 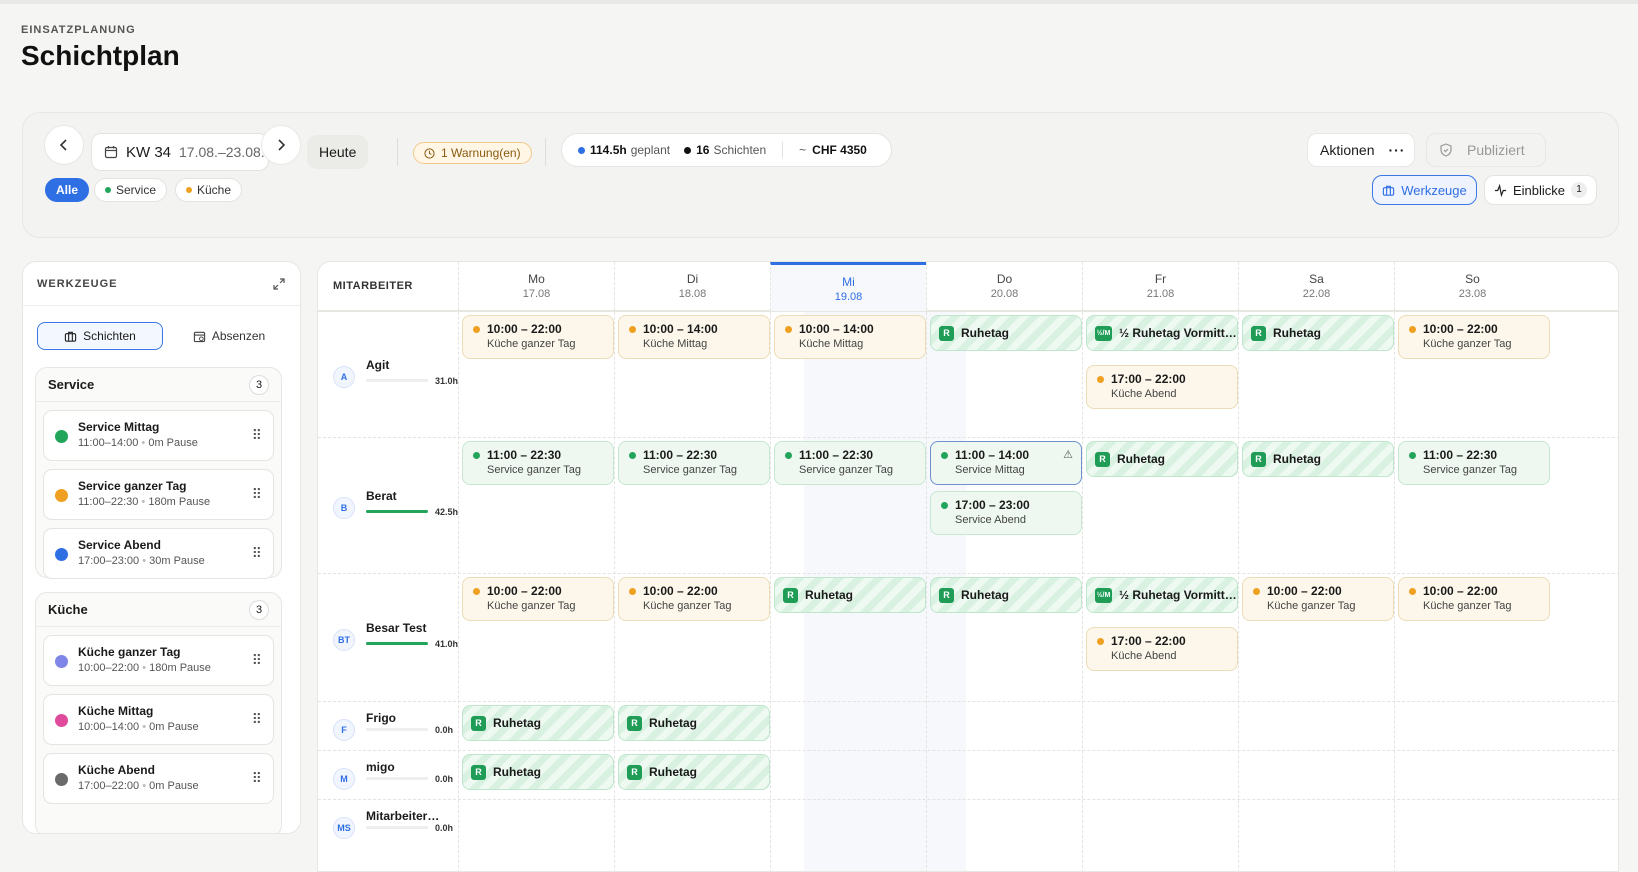 What do you see at coordinates (968, 799) in the screenshot?
I see `row-divider` at bounding box center [968, 799].